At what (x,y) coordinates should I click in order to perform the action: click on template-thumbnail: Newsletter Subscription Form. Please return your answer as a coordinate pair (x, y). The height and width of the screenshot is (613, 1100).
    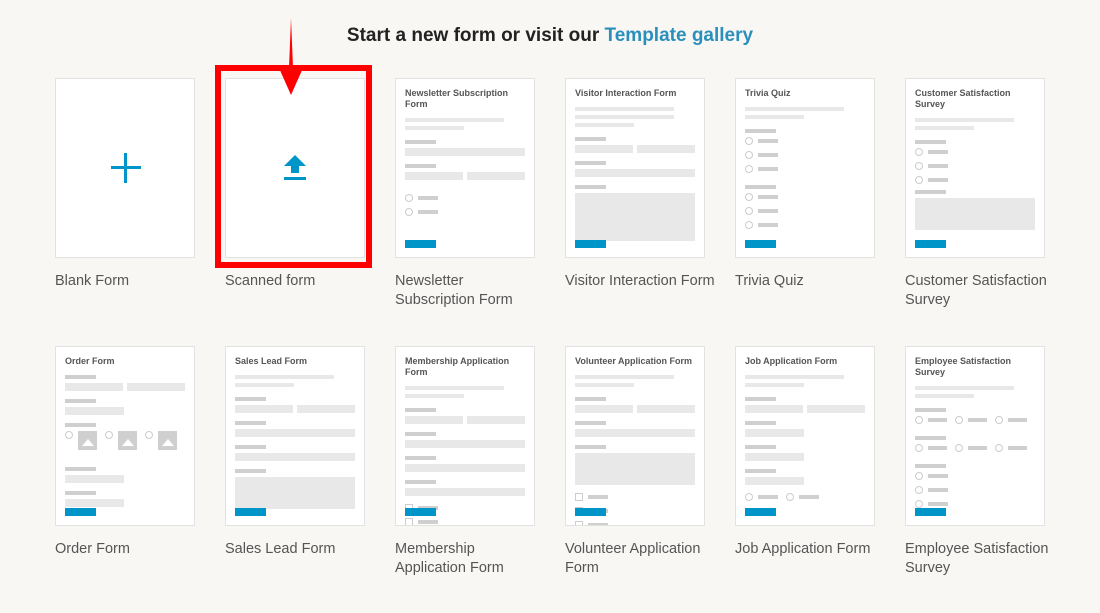
    Looking at the image, I should click on (465, 168).